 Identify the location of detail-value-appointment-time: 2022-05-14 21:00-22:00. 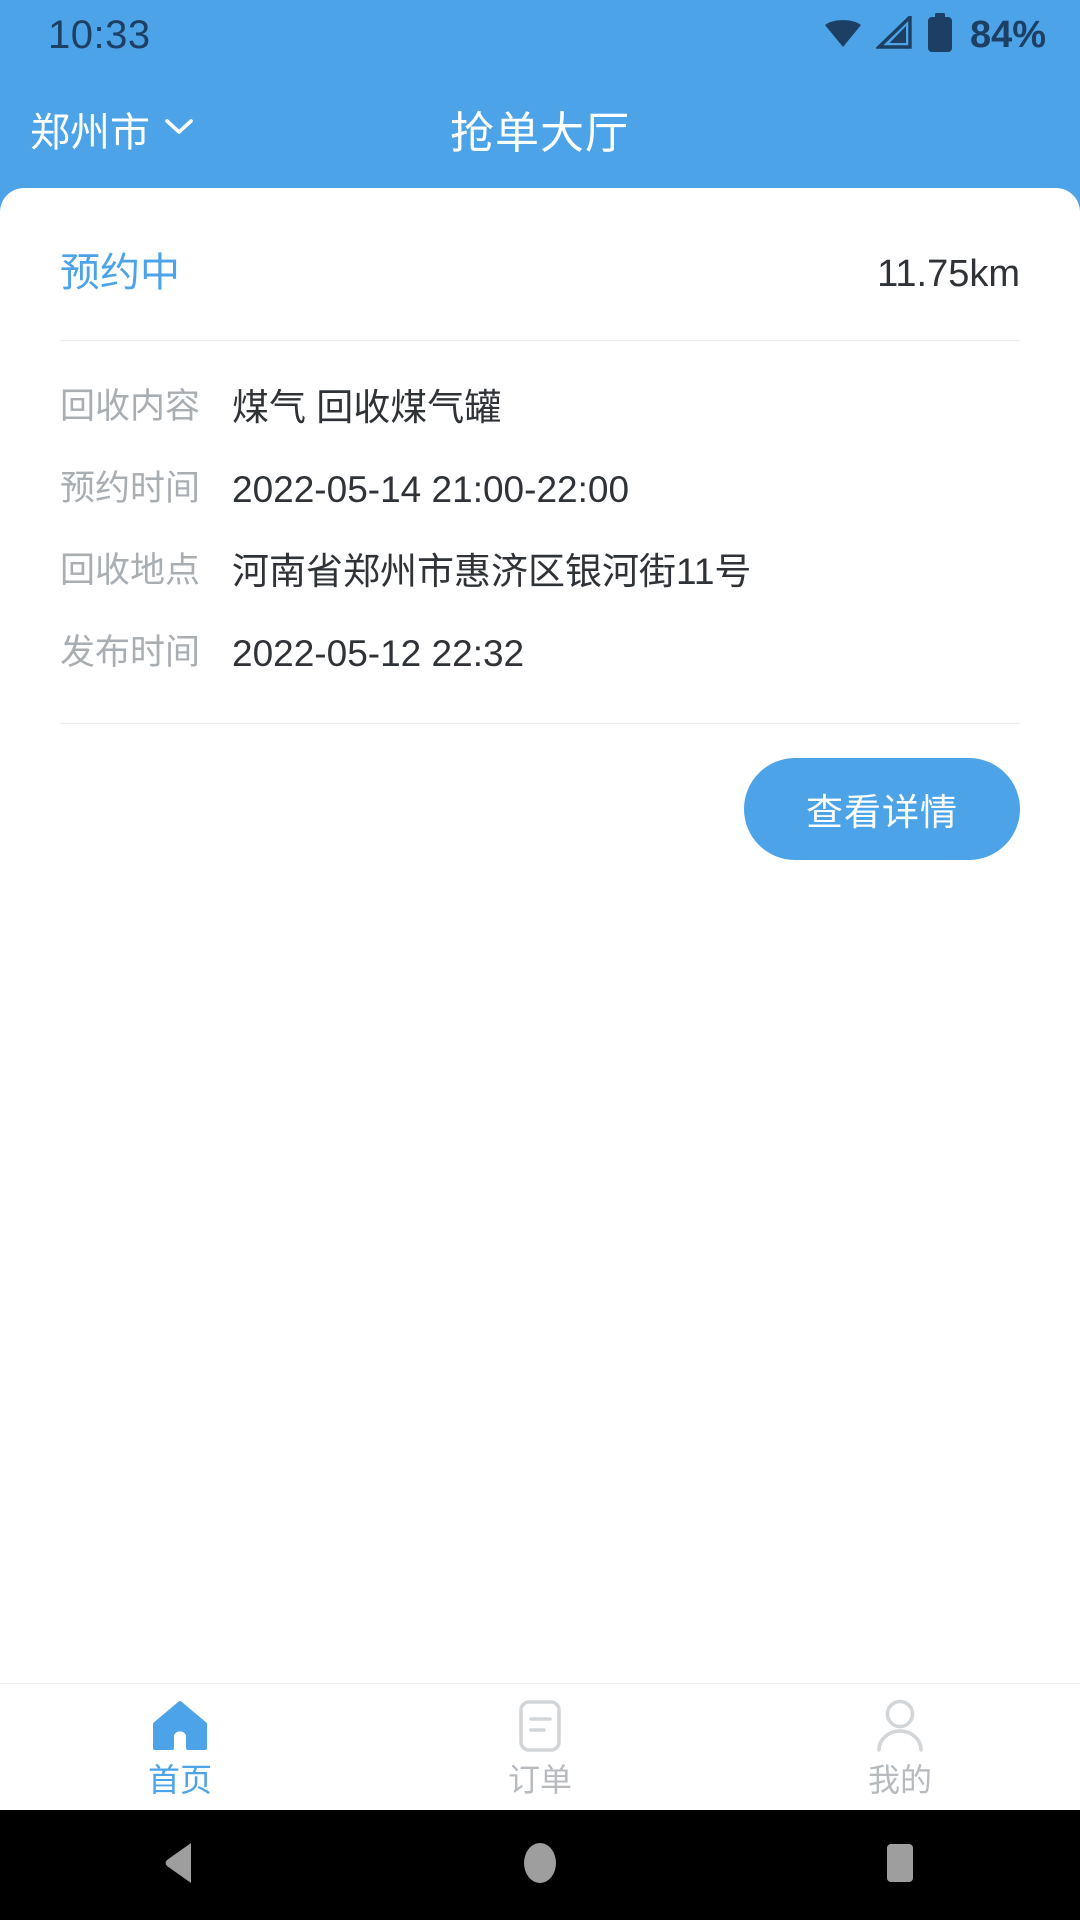
(431, 489).